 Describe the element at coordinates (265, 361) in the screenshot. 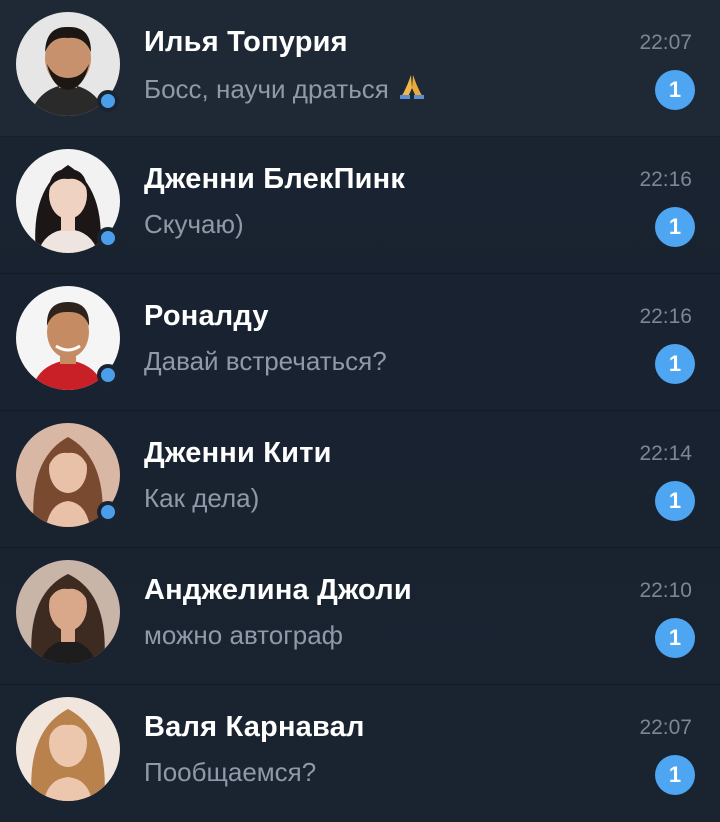

I see `chat-preview: Давай встречаться?` at that location.